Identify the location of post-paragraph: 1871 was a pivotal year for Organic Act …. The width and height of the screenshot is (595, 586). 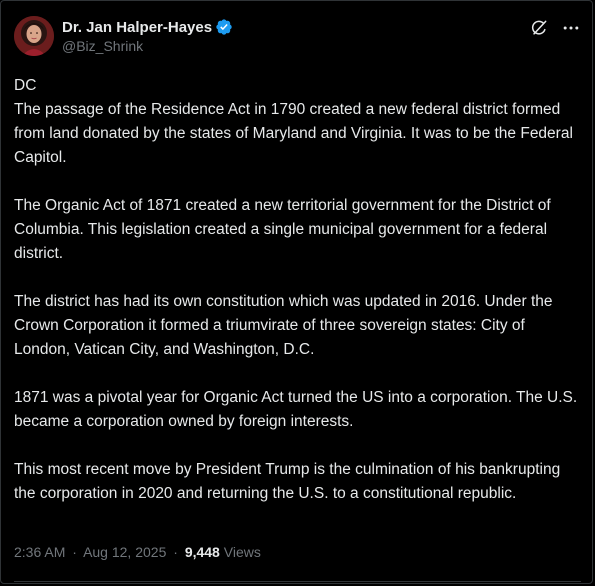
(296, 409).